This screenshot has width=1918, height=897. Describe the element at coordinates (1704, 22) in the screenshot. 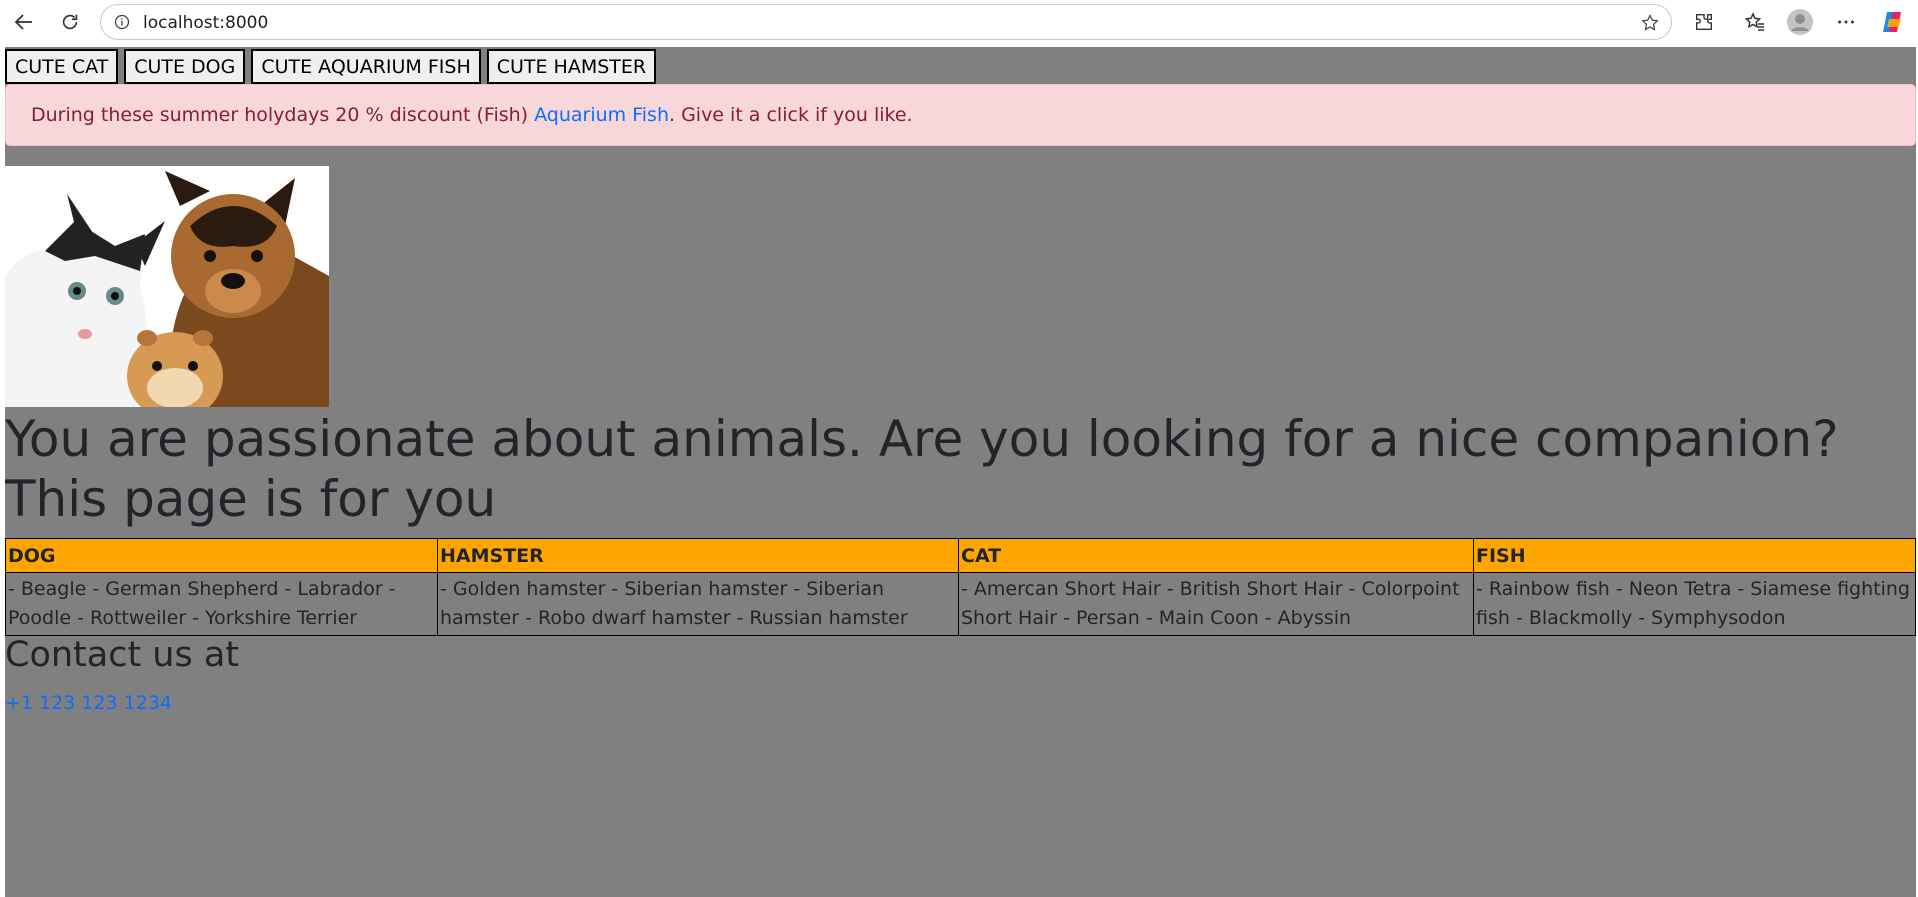

I see `extensions-icon` at that location.